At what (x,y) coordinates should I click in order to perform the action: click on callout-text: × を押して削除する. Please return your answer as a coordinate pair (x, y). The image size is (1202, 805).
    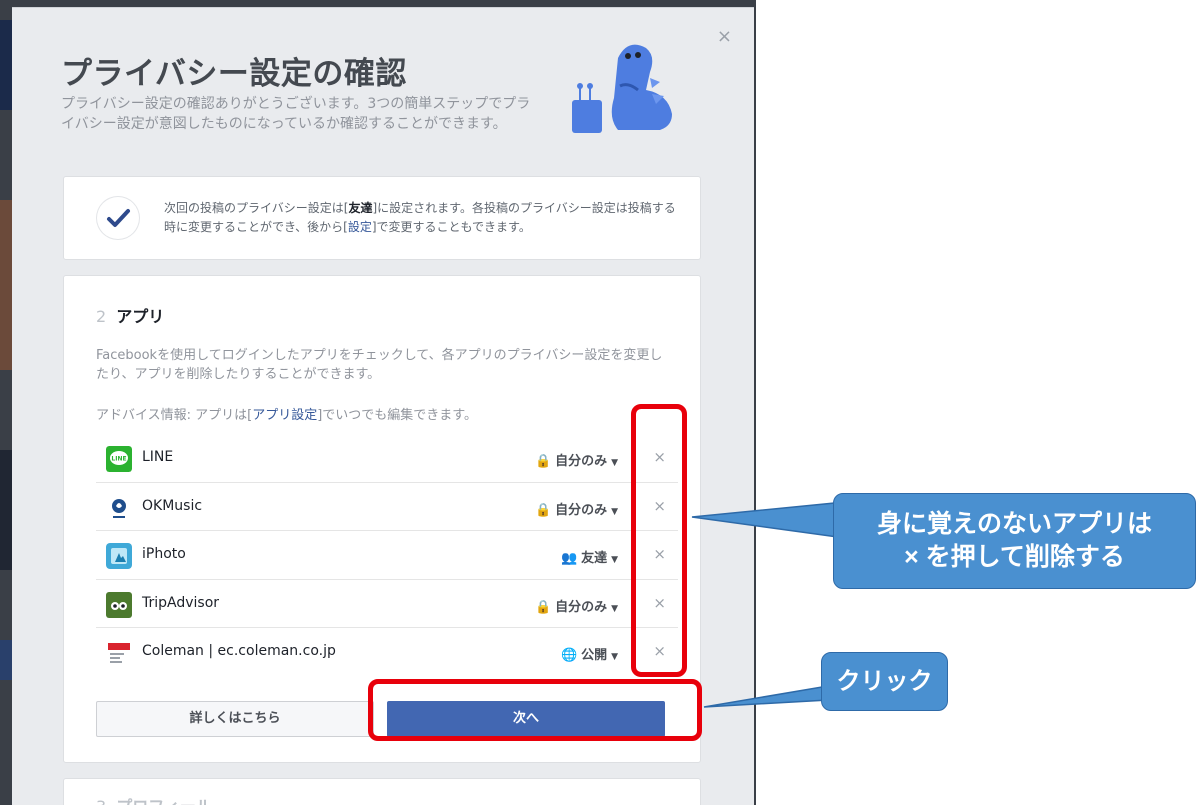
    Looking at the image, I should click on (1014, 557).